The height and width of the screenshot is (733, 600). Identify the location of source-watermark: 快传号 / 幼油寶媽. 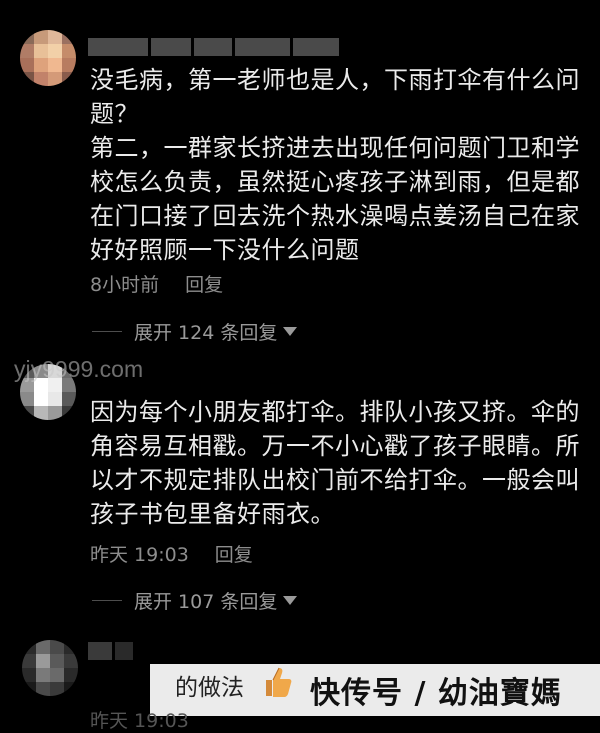
(436, 693).